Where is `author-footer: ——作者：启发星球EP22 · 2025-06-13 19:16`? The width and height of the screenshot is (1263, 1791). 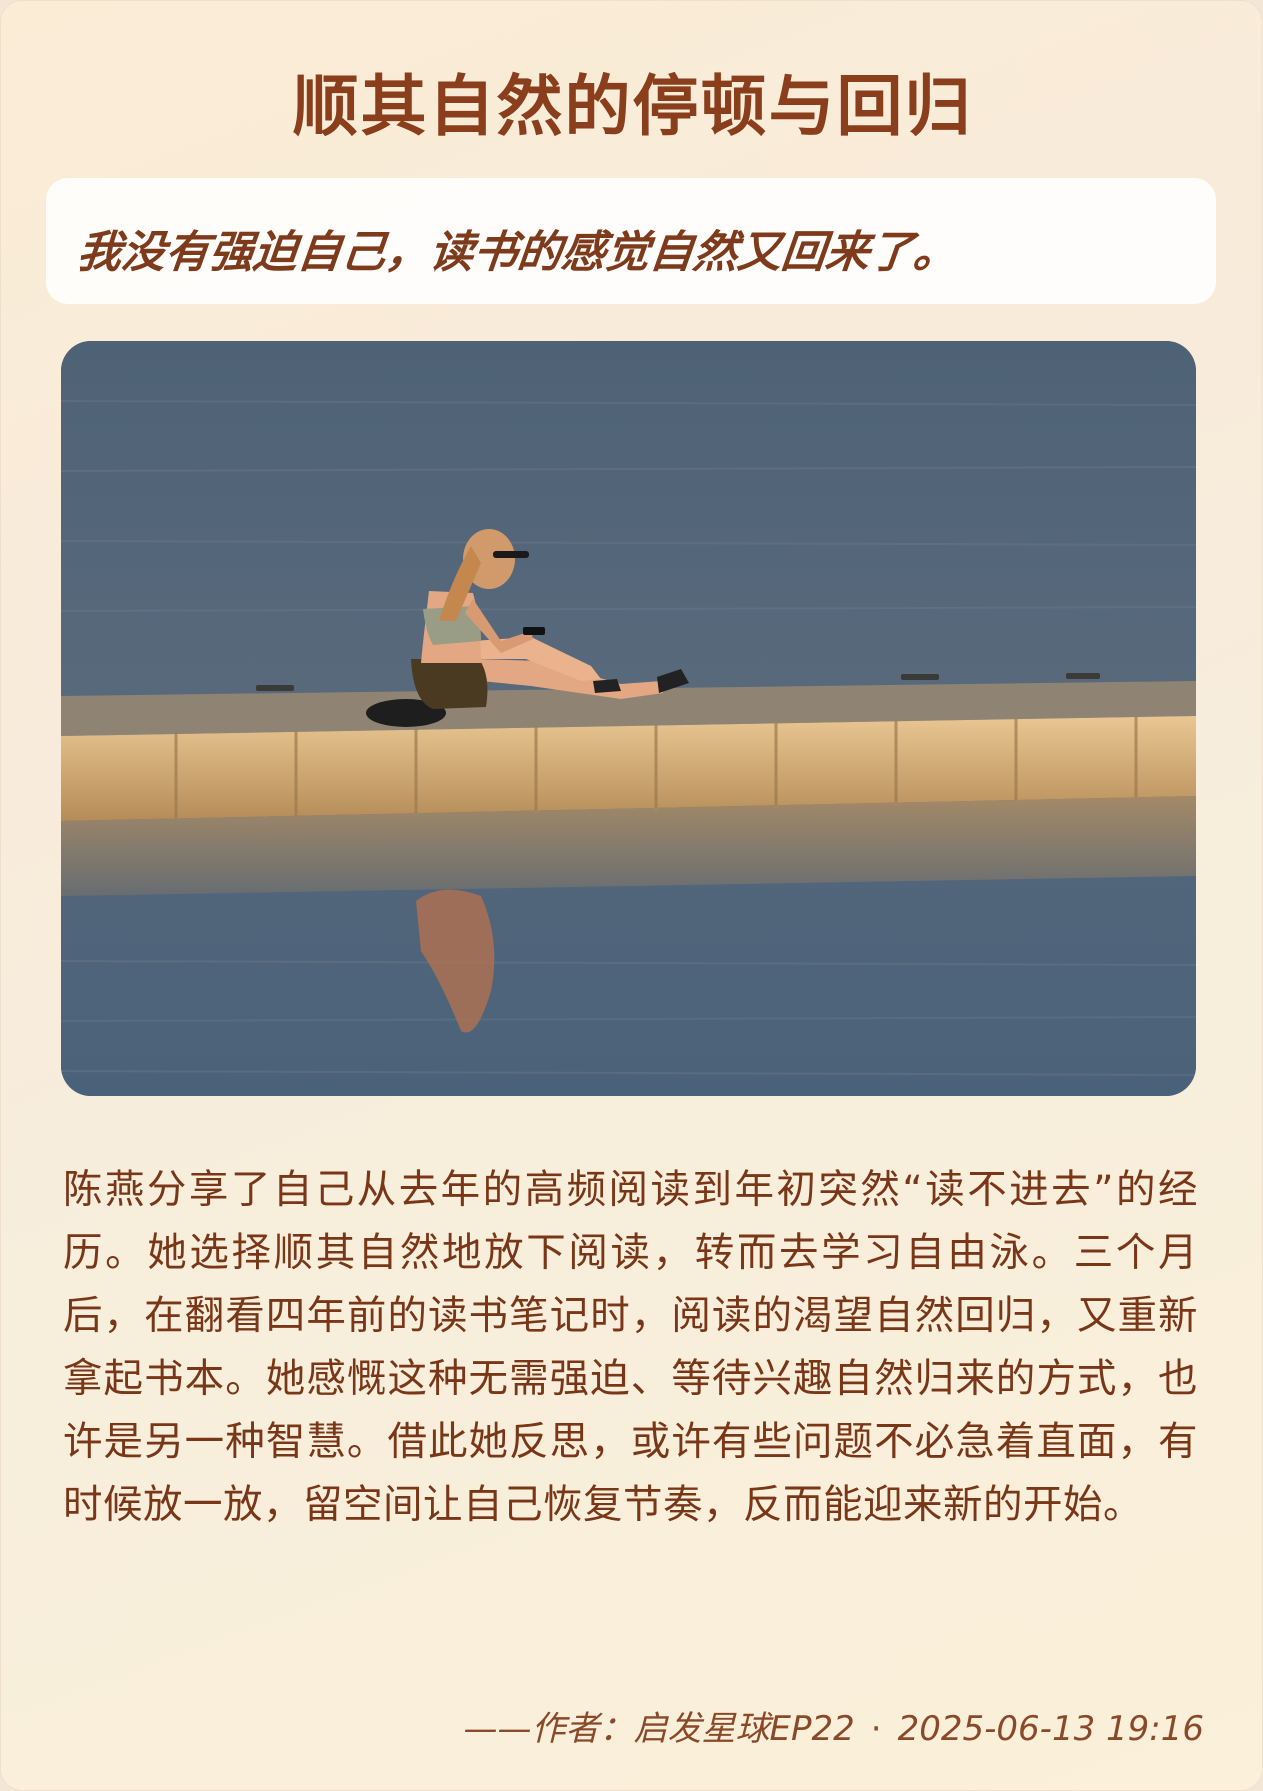 author-footer: ——作者：启发星球EP22 · 2025-06-13 19:16 is located at coordinates (834, 1725).